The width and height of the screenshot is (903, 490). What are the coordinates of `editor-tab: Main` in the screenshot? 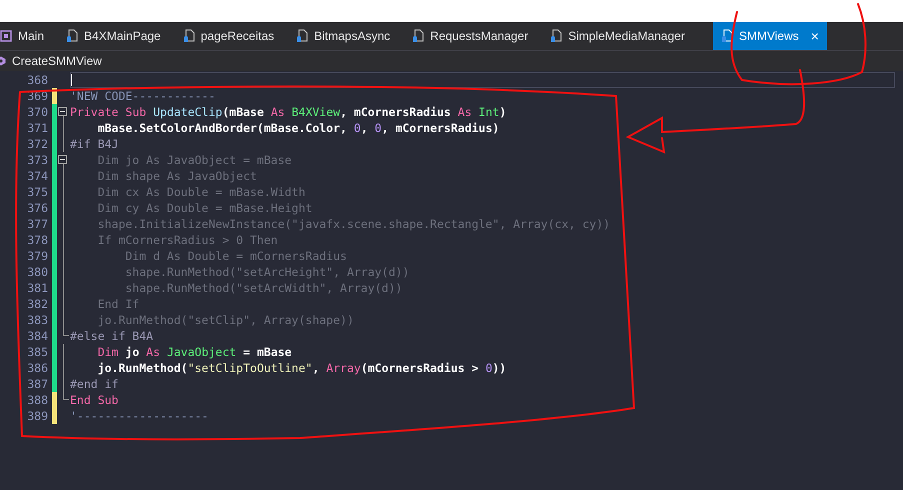 It's located at (29, 36).